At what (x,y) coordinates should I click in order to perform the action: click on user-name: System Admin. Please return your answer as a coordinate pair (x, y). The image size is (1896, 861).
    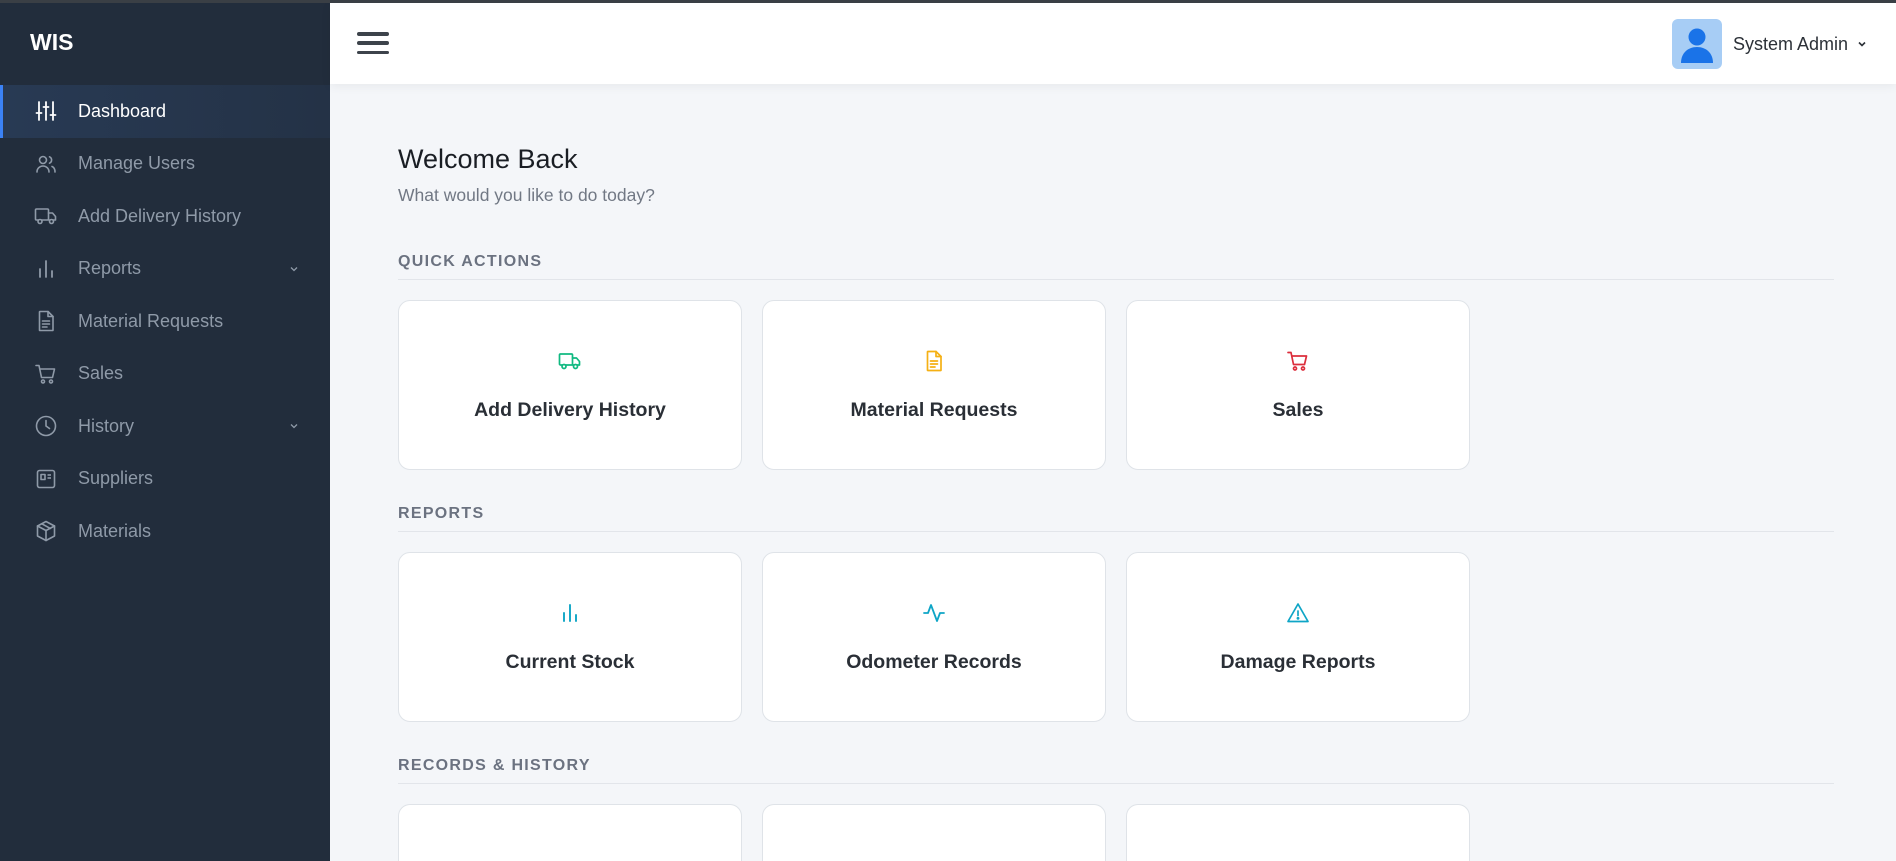
    Looking at the image, I should click on (1790, 43).